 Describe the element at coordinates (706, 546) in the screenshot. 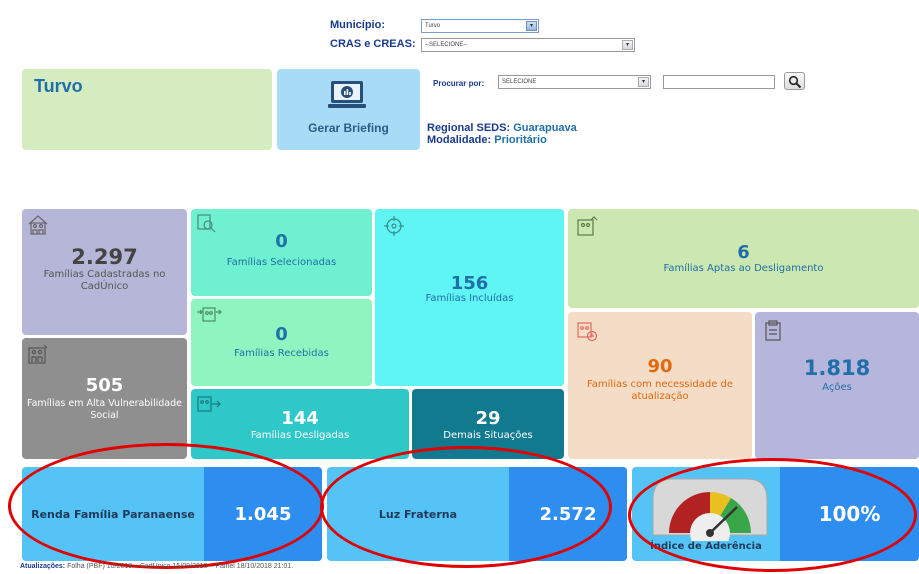

I see `indice-aderencia-label: Índice de Aderência` at that location.